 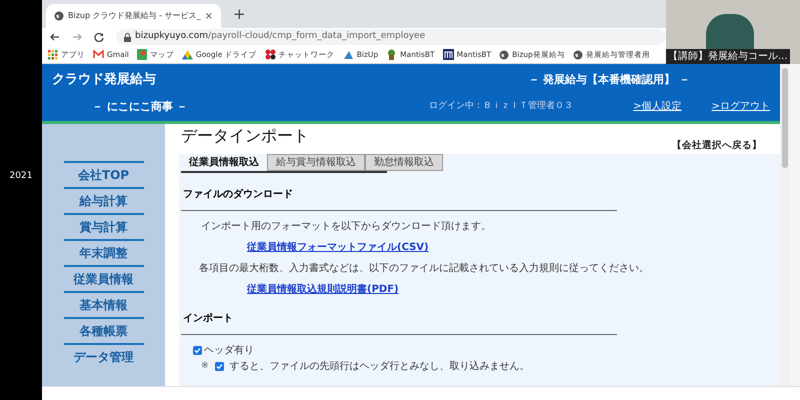 What do you see at coordinates (238, 195) in the screenshot?
I see `section-heading: ファイルのダウンロード` at bounding box center [238, 195].